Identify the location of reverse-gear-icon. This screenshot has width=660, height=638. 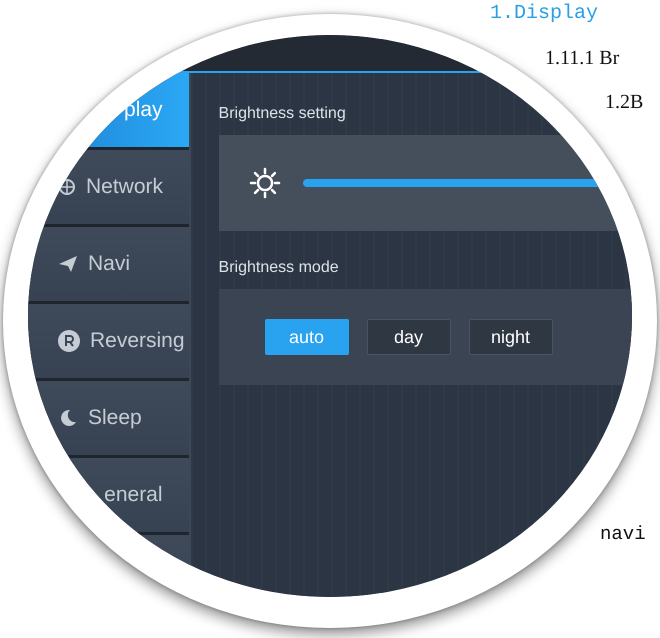
(69, 341).